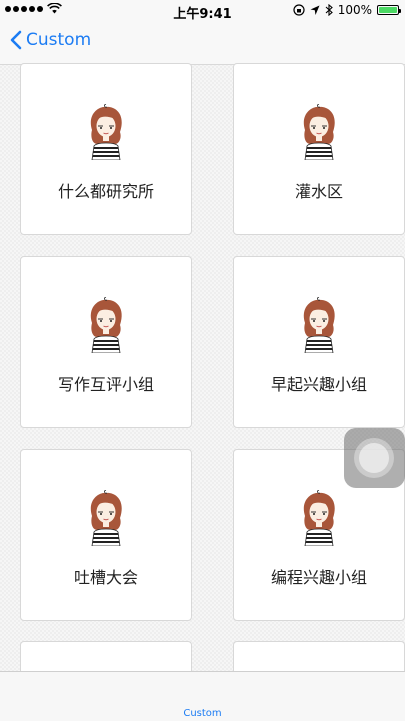 Image resolution: width=405 pixels, height=721 pixels. What do you see at coordinates (202, 713) in the screenshot?
I see `tab-custom: Custom` at bounding box center [202, 713].